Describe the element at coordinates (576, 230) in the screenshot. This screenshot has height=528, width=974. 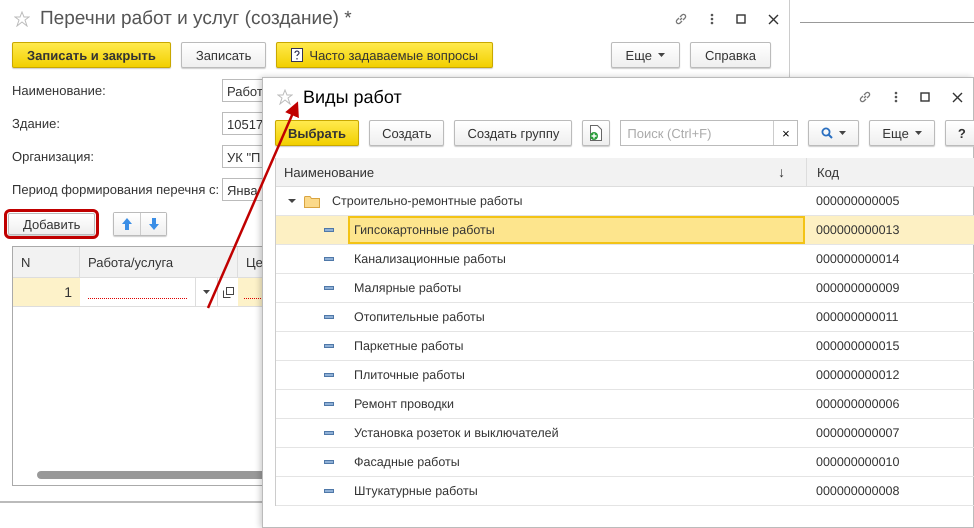
I see `table-cell: Гипсокартонные работы` at that location.